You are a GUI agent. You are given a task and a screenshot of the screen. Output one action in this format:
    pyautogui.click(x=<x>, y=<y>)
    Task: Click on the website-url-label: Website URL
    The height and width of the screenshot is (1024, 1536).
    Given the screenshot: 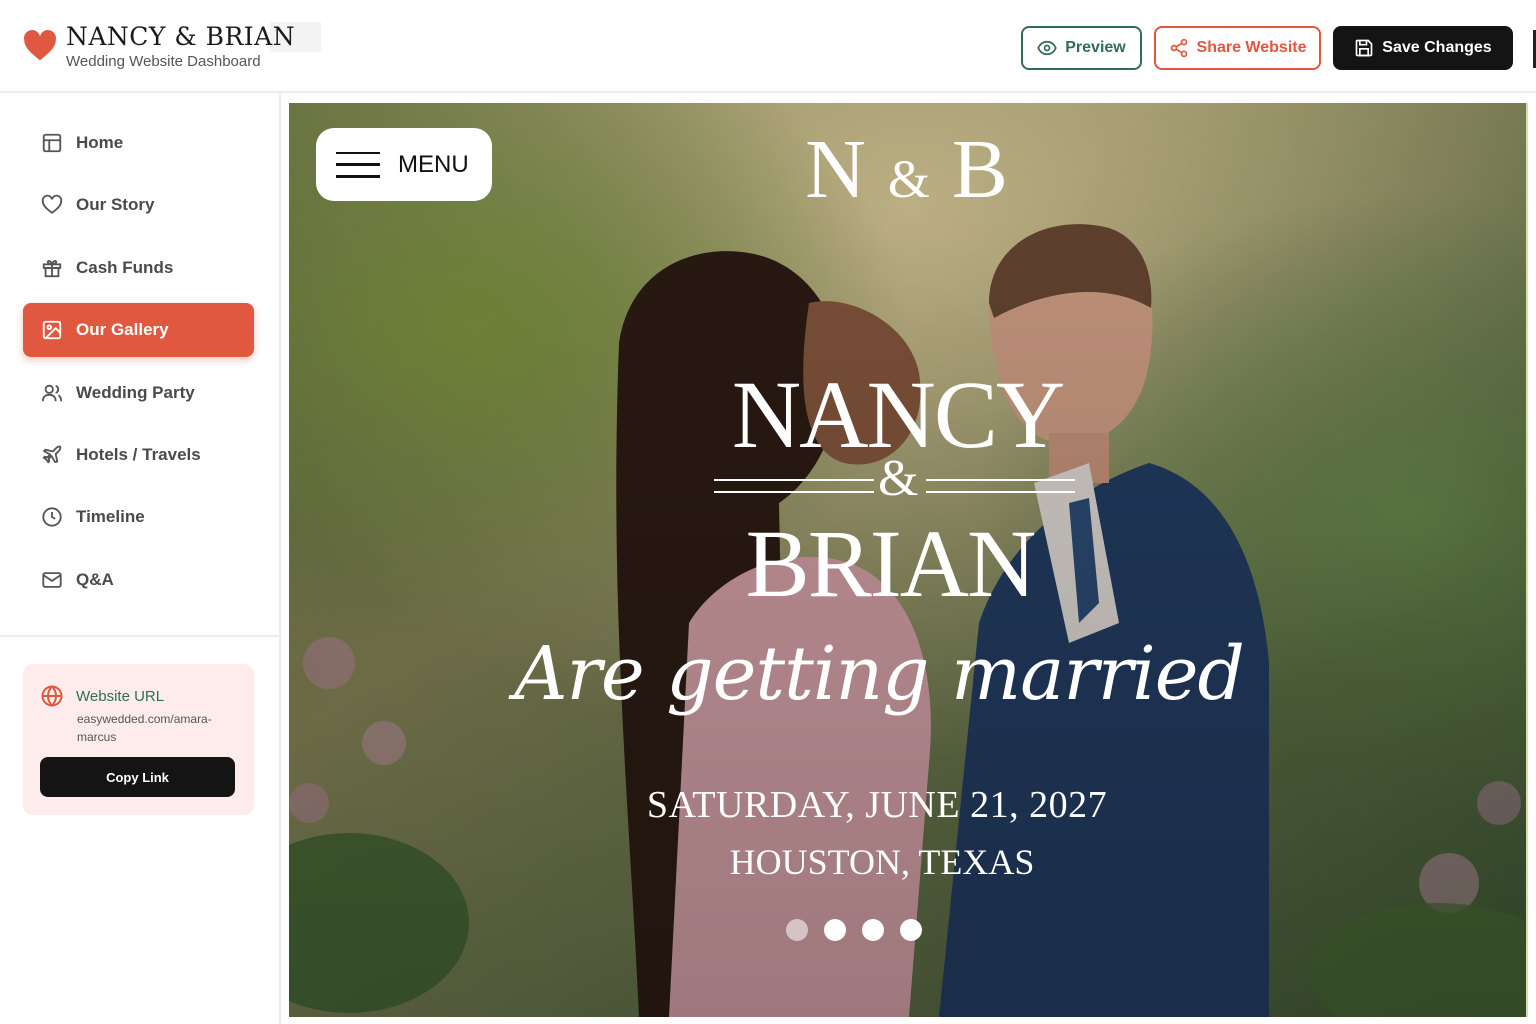 What is the action you would take?
    pyautogui.click(x=120, y=696)
    